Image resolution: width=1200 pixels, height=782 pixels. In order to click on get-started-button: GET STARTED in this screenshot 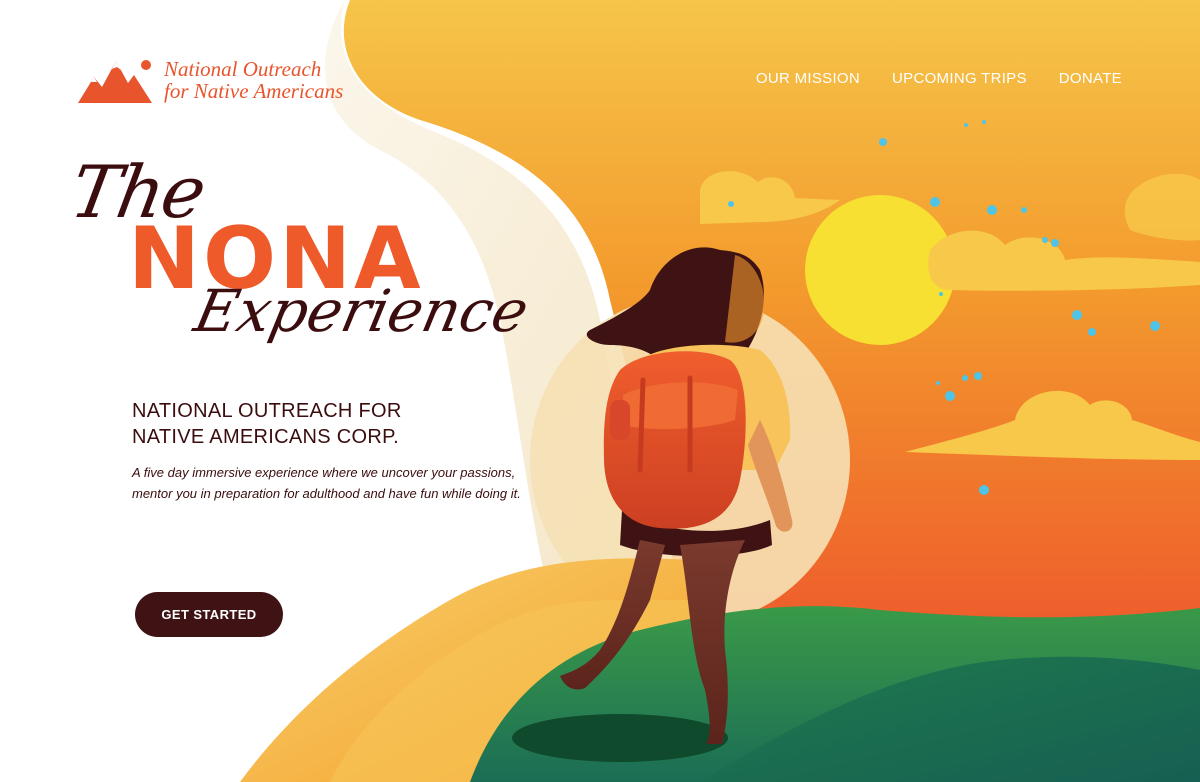, I will do `click(209, 614)`.